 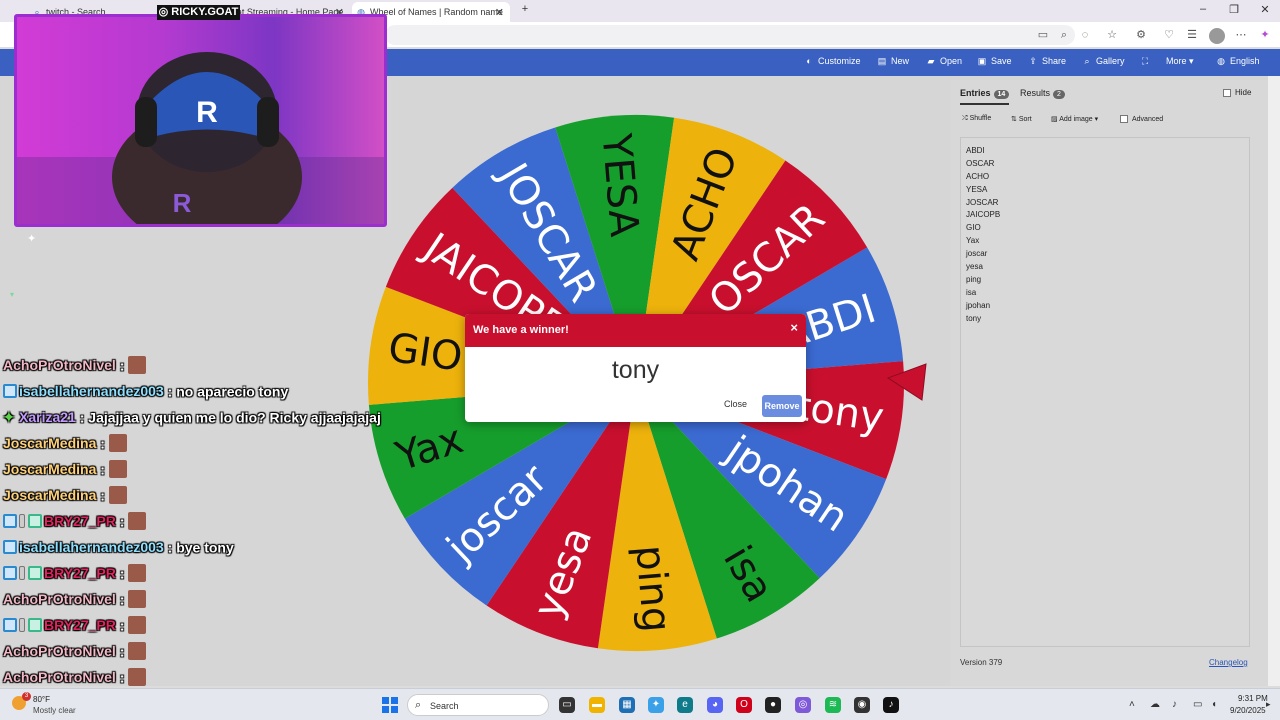 What do you see at coordinates (1234, 9) in the screenshot?
I see `maximize-button: ❐` at bounding box center [1234, 9].